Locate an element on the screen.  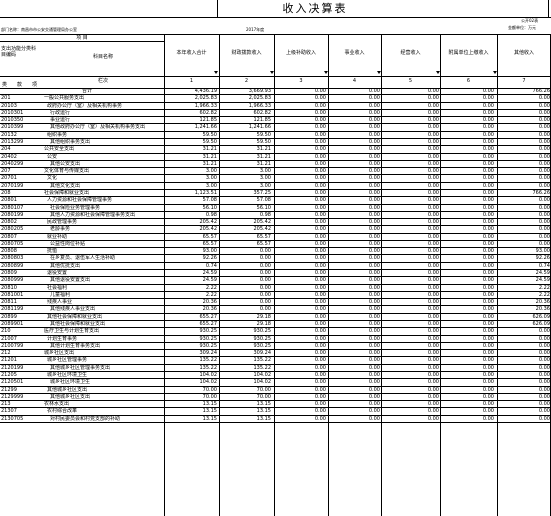
header-line is located at coordinates (275, 76).